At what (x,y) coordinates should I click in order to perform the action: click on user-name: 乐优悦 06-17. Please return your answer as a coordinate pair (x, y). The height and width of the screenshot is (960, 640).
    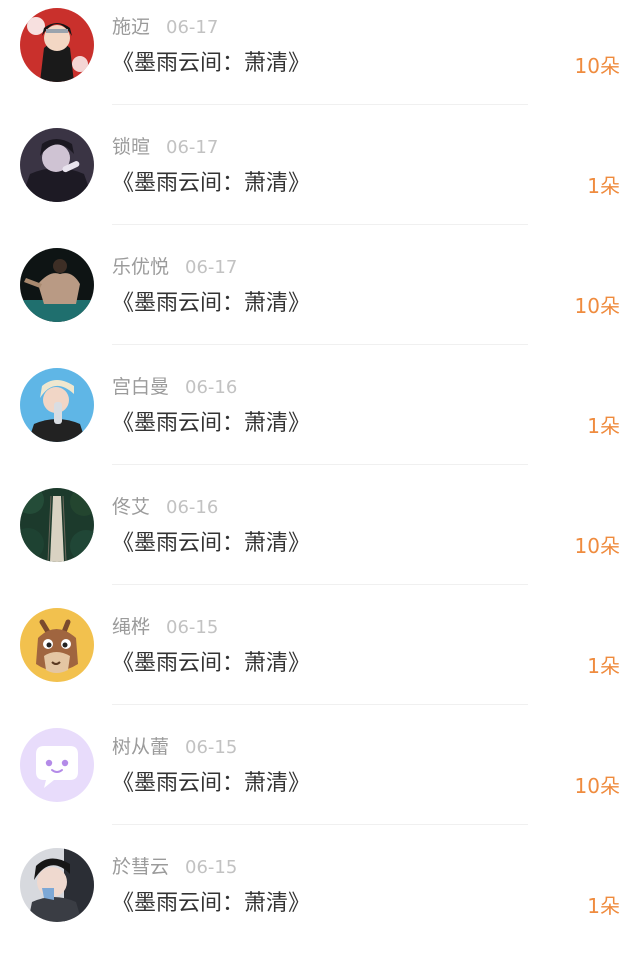
    Looking at the image, I should click on (174, 267).